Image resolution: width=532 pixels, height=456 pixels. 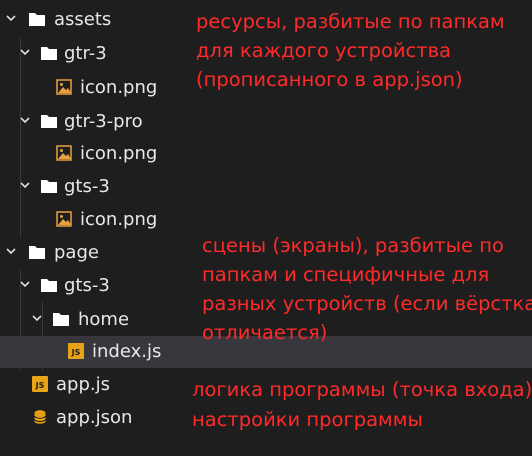 I want to click on tree-item-label: app.js, so click(x=83, y=384).